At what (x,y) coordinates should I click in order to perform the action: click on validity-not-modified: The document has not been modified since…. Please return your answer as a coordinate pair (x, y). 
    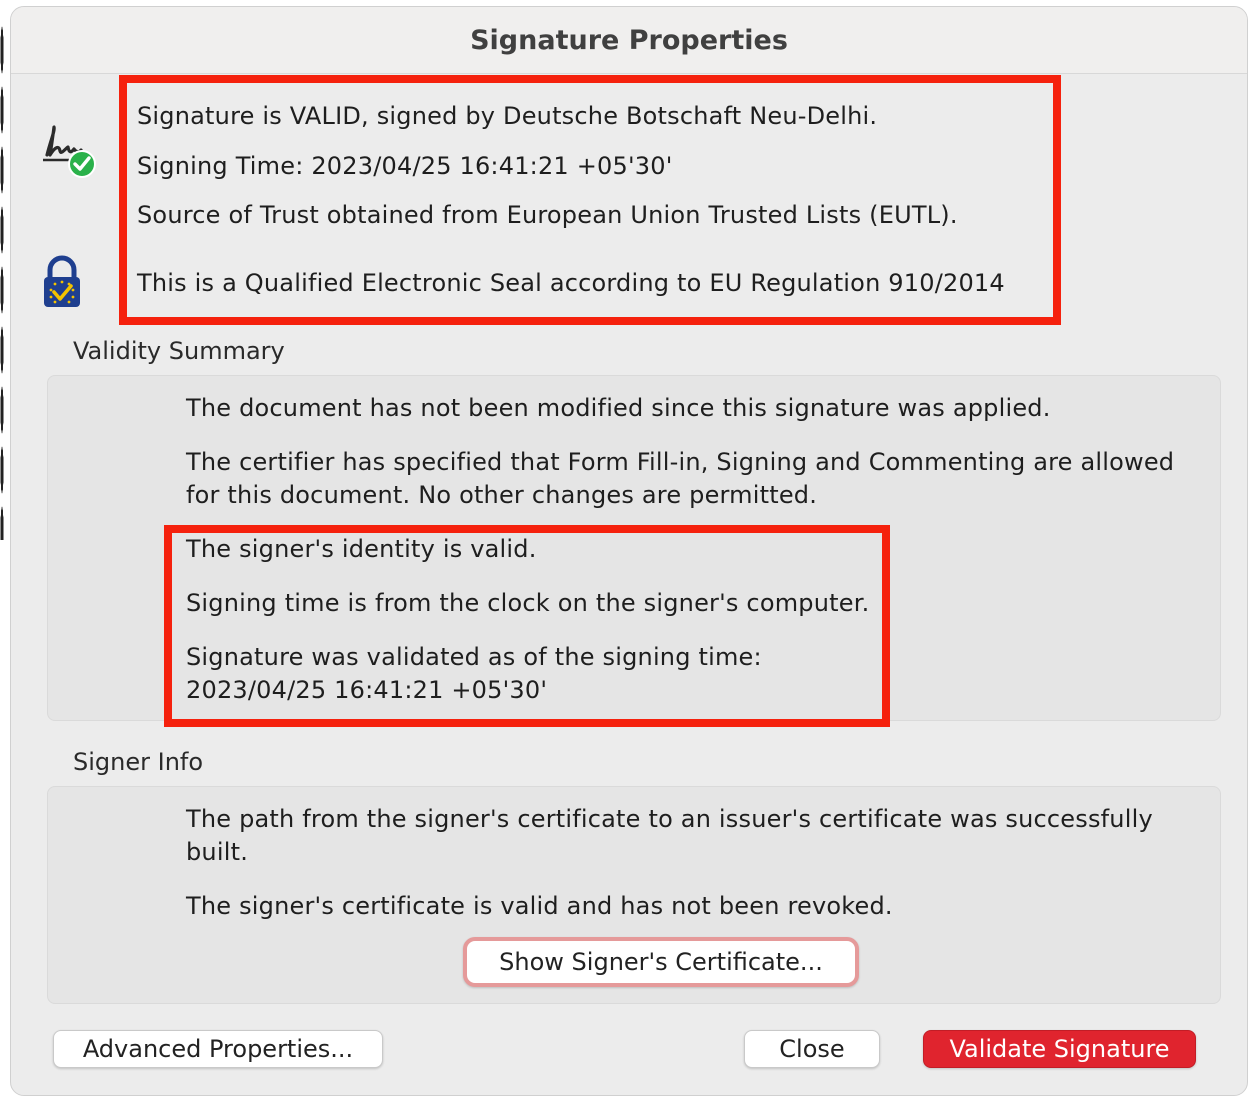
    Looking at the image, I should click on (618, 408).